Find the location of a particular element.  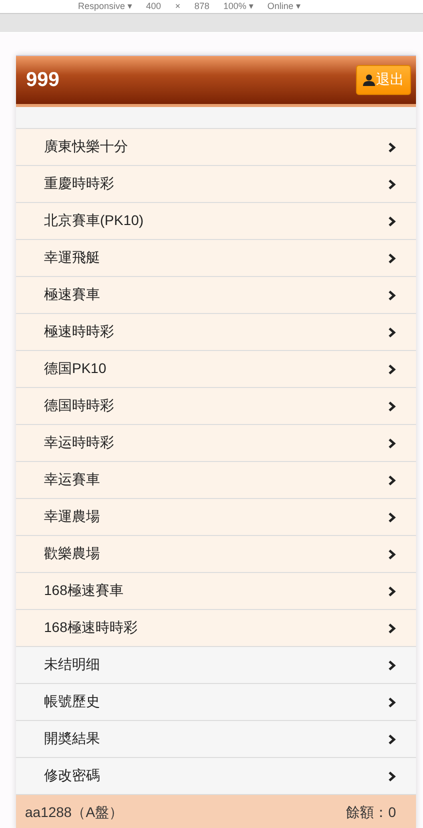

menu-item: 極速賽車 is located at coordinates (216, 295).